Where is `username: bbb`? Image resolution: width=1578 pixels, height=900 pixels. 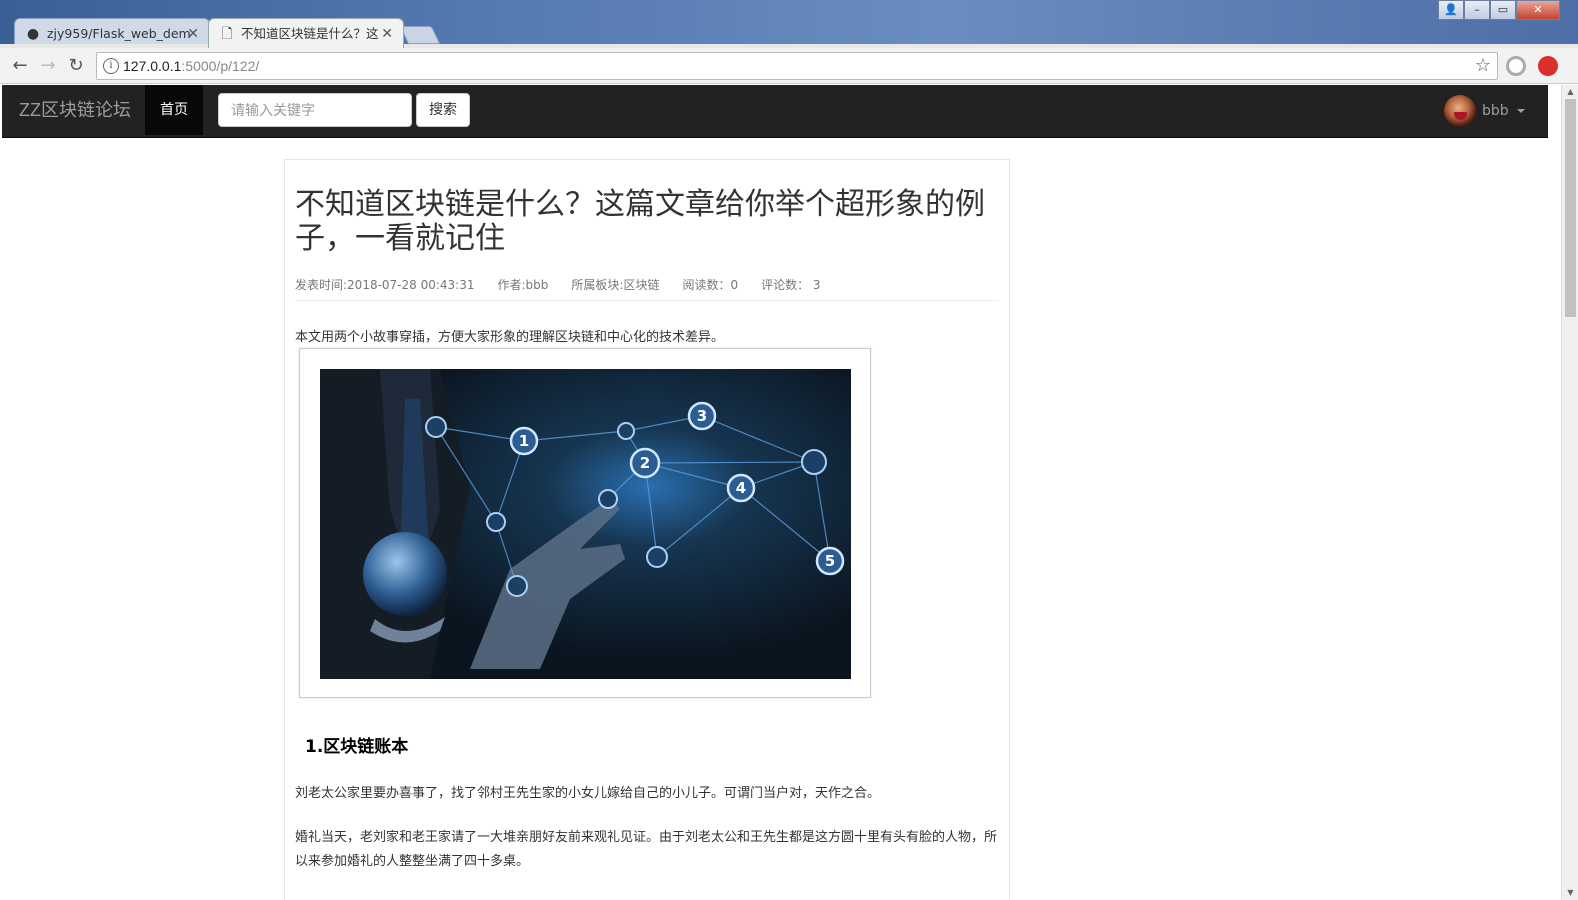
username: bbb is located at coordinates (1495, 111).